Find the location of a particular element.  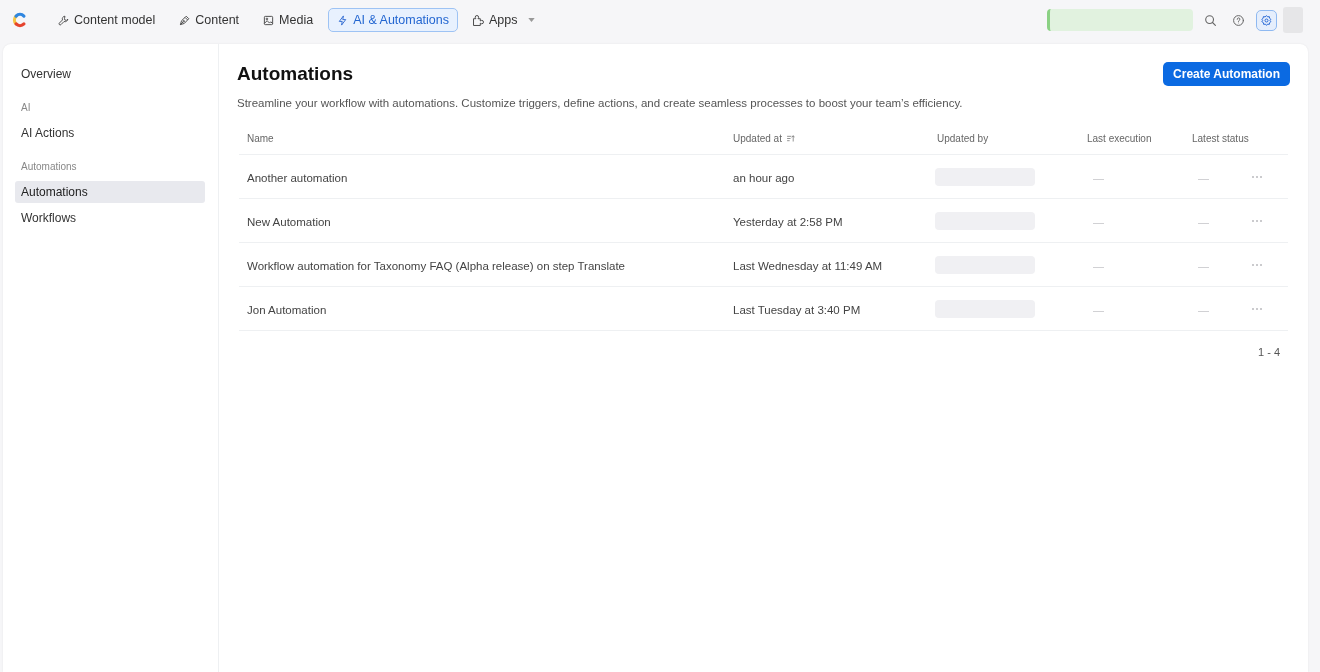

nav-tab: Apps is located at coordinates (504, 20).